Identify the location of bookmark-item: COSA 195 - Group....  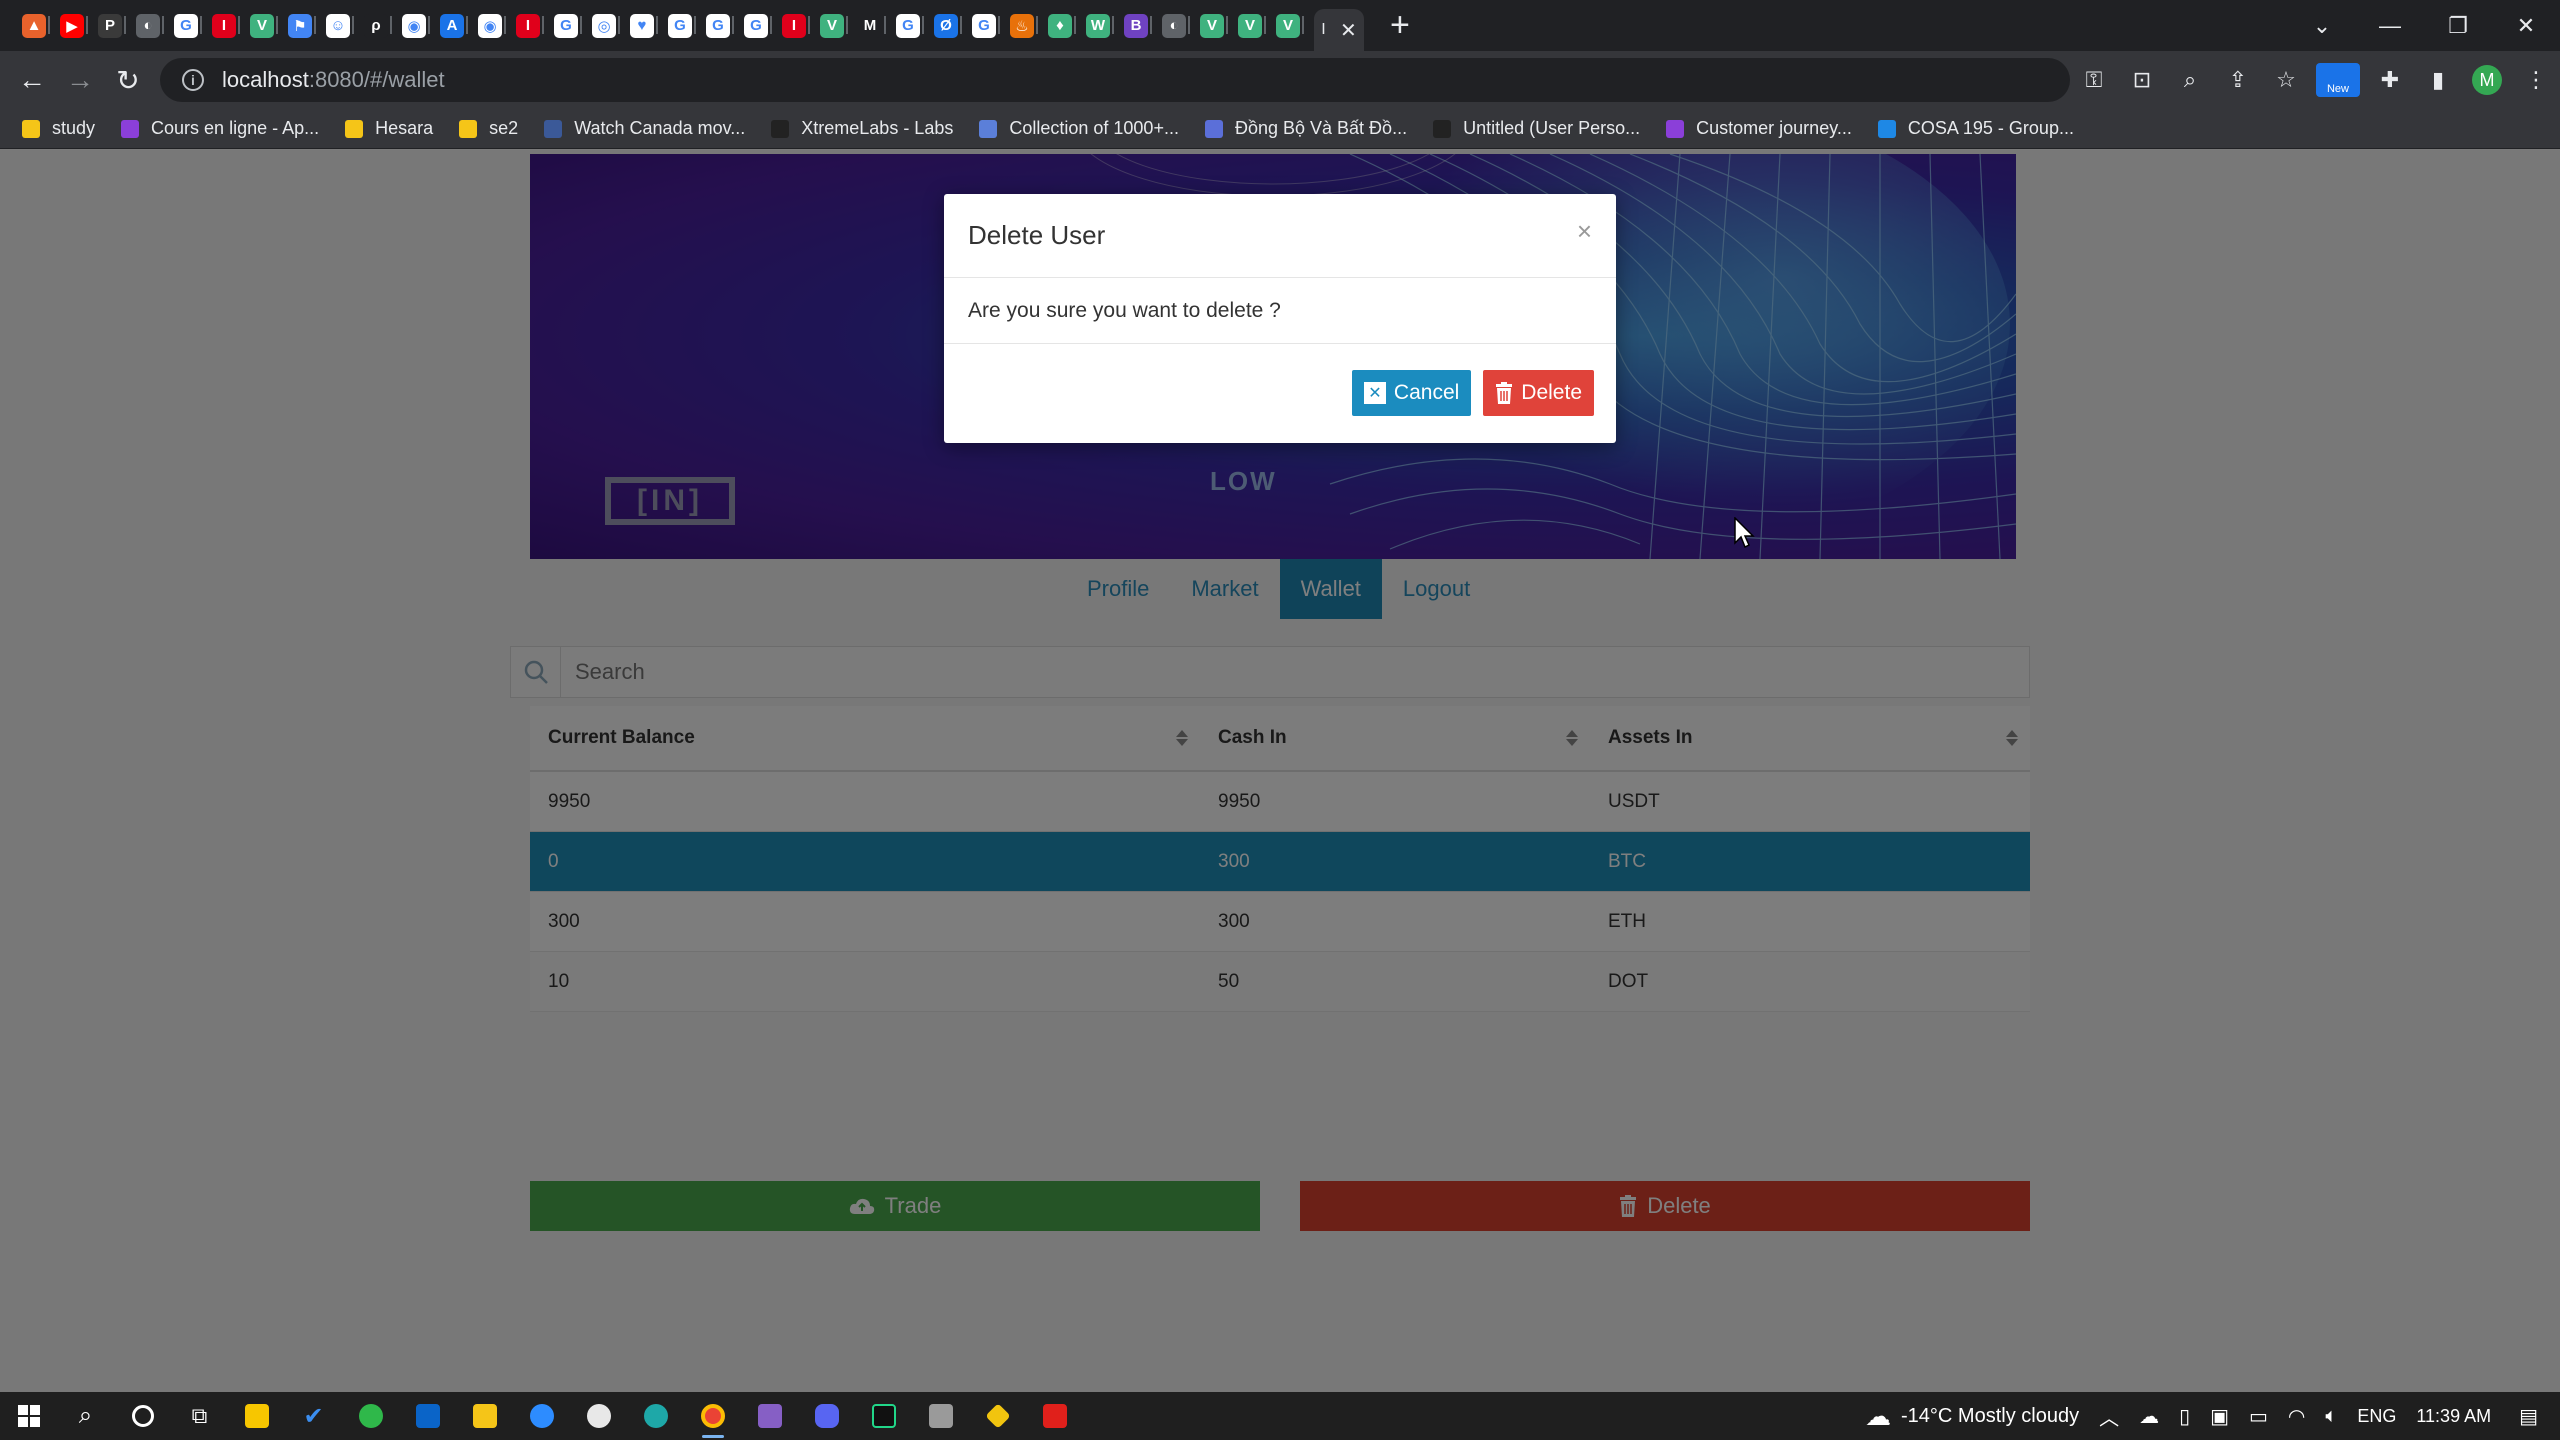
(1975, 128).